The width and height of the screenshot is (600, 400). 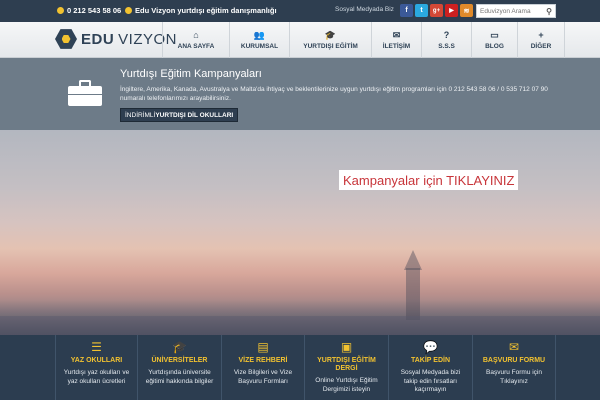 I want to click on feature-title: TAKİP EDİN, so click(x=430, y=360).